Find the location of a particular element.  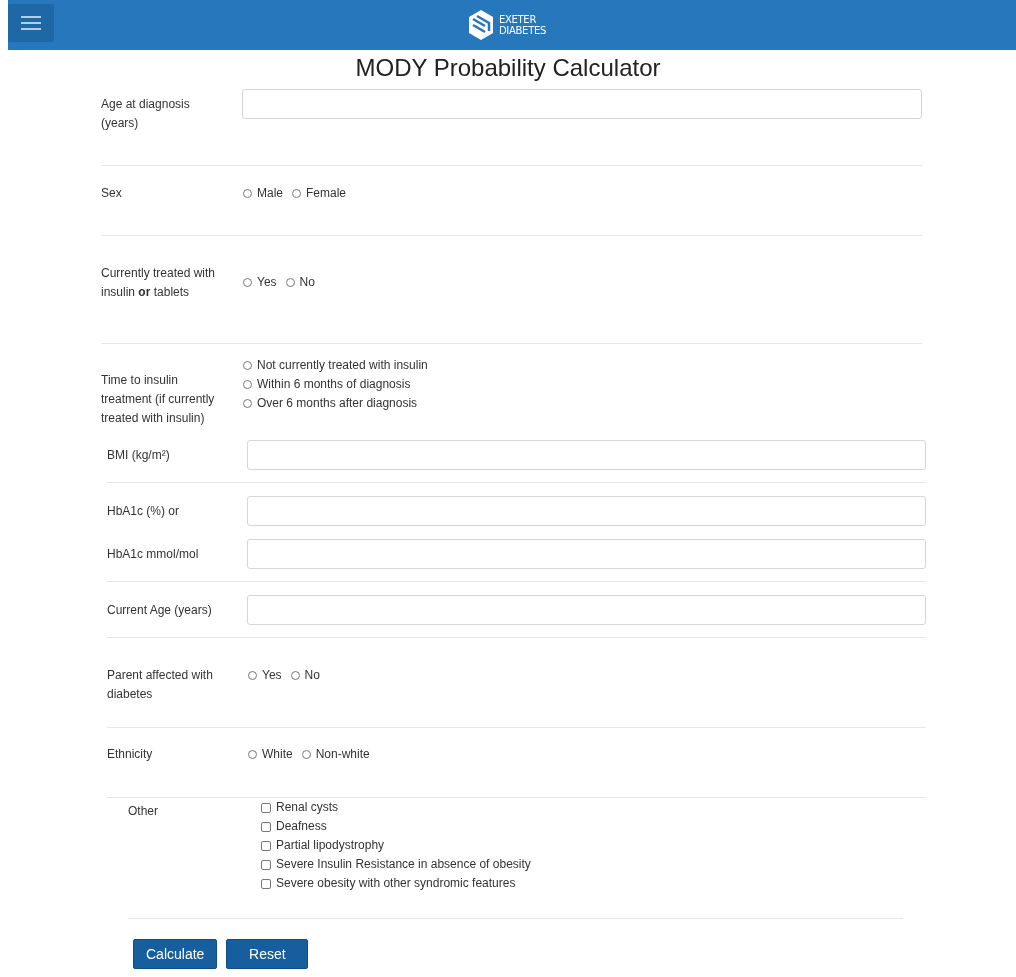

field-label: HbA1c (%) or is located at coordinates (144, 511).